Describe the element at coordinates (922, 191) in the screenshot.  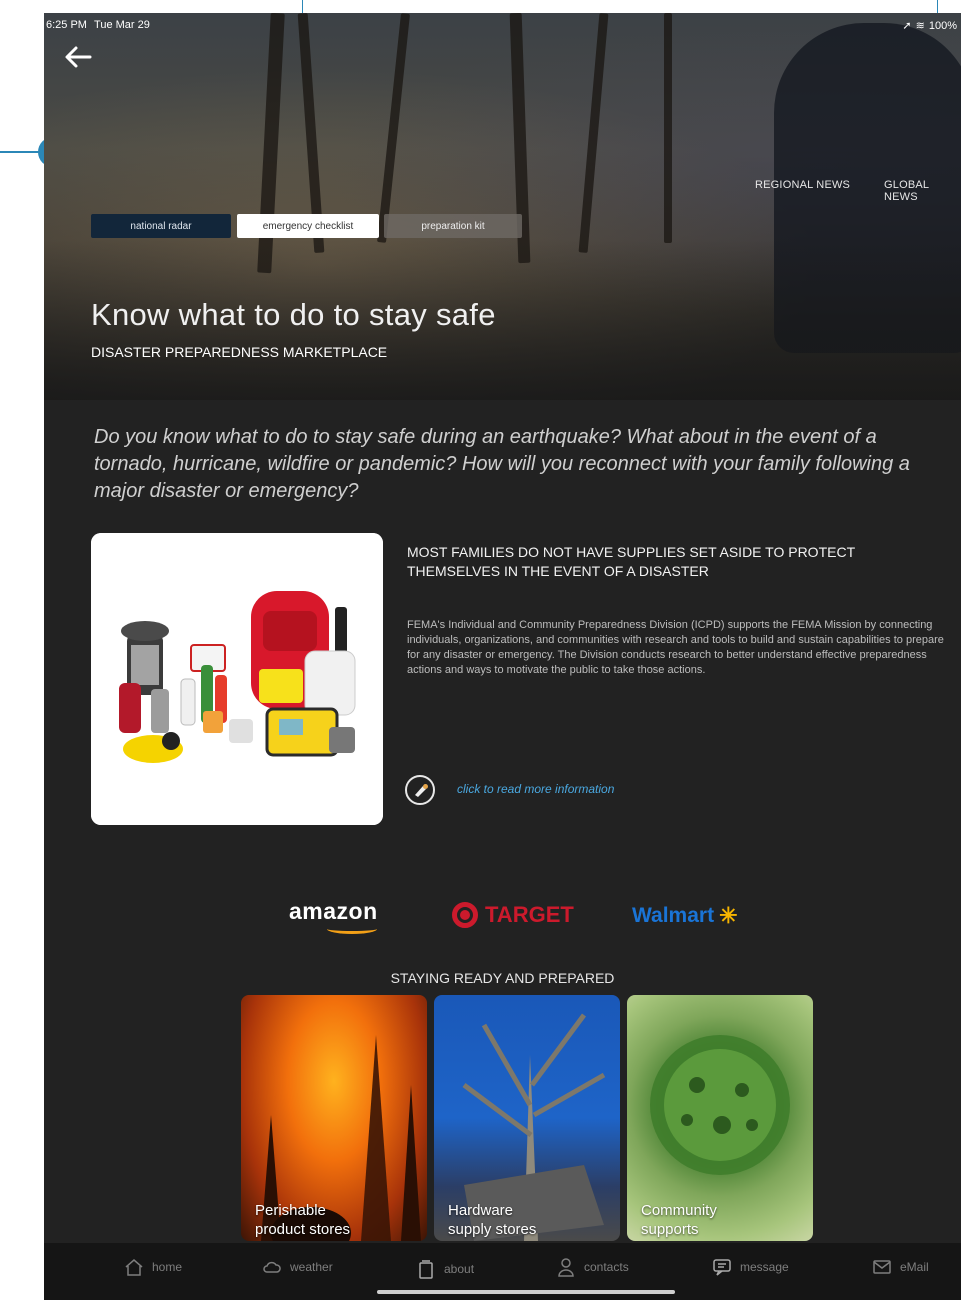
I see `global-news-link: GLOBAL NEWS` at that location.